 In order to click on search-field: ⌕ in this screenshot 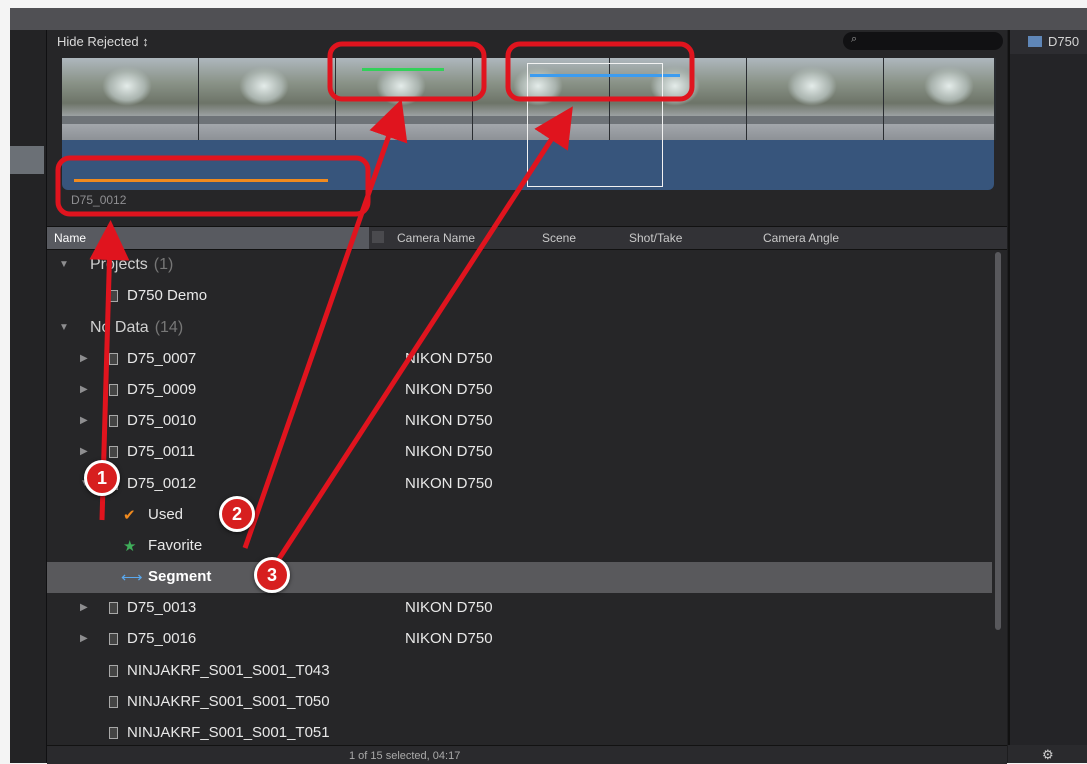, I will do `click(923, 41)`.